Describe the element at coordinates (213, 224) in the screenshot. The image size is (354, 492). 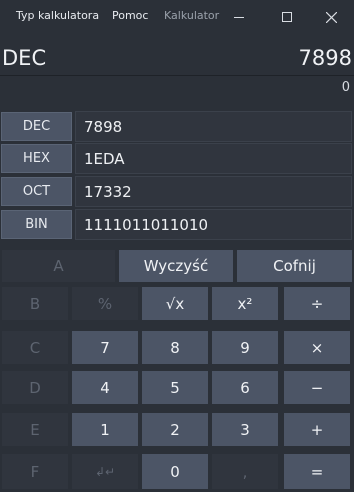
I see `bin-value: 1111011011010` at that location.